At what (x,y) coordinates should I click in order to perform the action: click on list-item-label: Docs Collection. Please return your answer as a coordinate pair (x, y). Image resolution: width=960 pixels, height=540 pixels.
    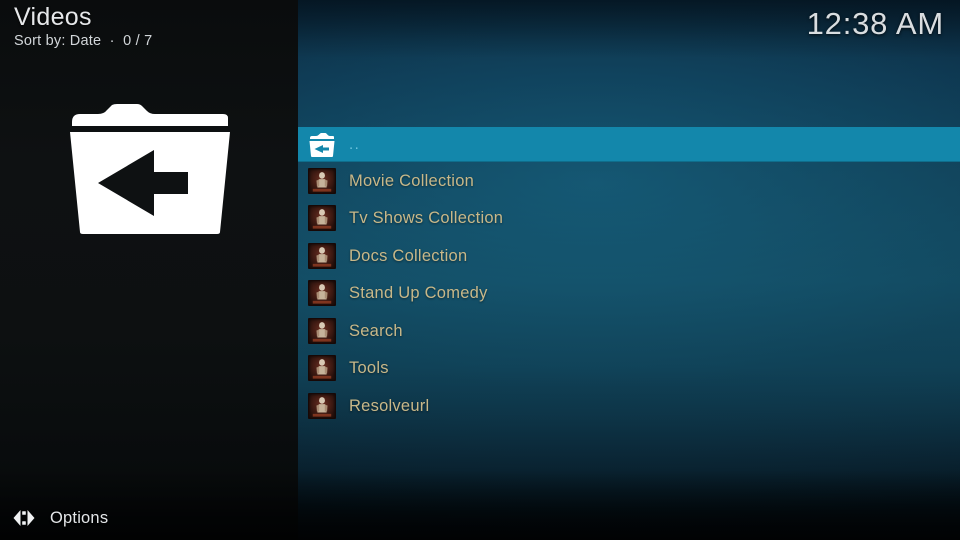
    Looking at the image, I should click on (408, 255).